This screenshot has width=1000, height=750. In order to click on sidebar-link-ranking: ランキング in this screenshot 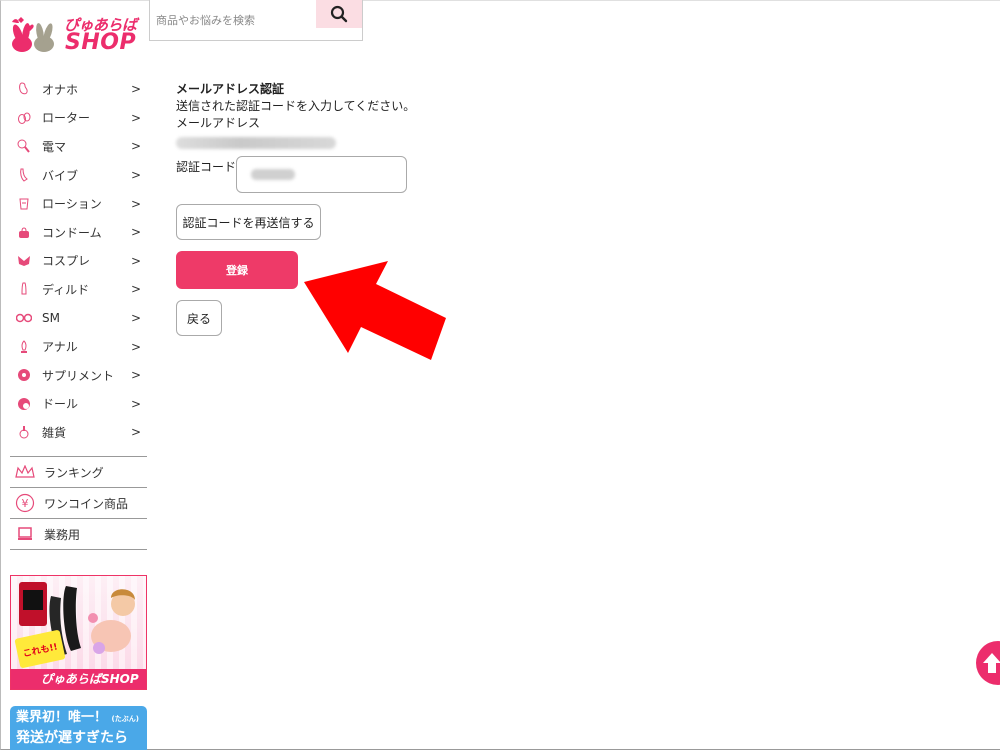, I will do `click(78, 472)`.